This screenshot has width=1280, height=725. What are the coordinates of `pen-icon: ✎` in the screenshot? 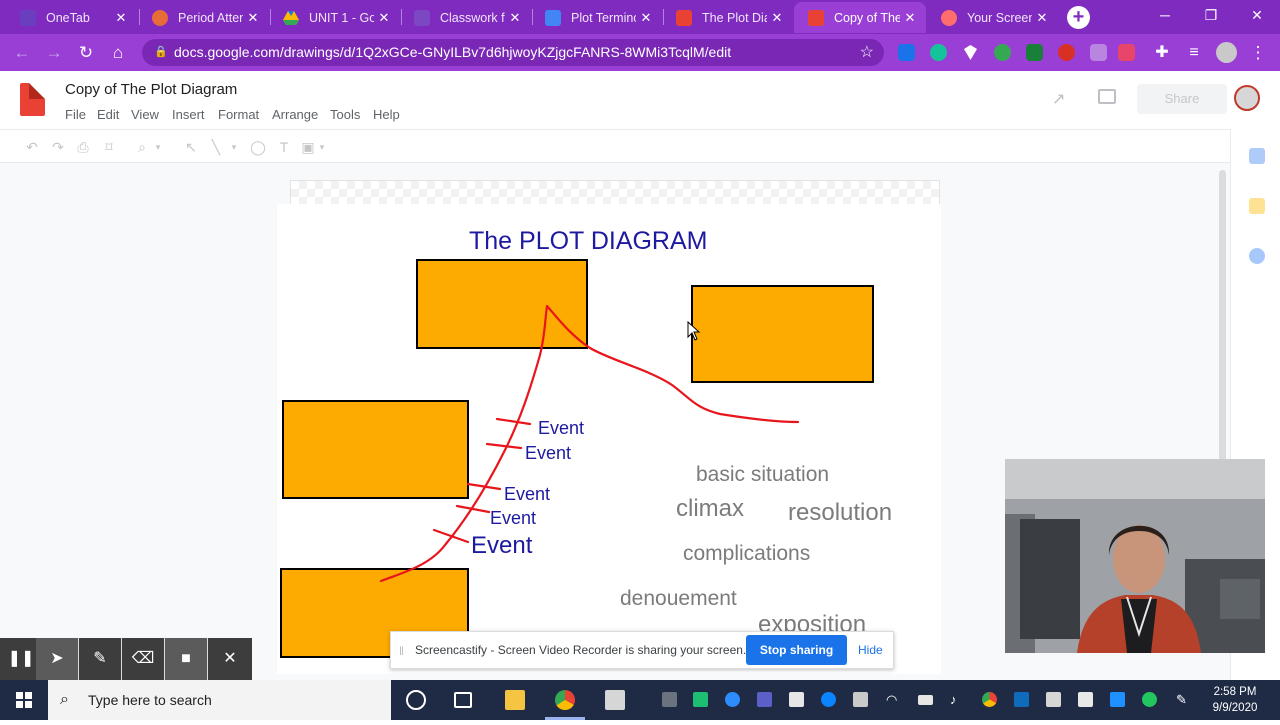 It's located at (100, 659).